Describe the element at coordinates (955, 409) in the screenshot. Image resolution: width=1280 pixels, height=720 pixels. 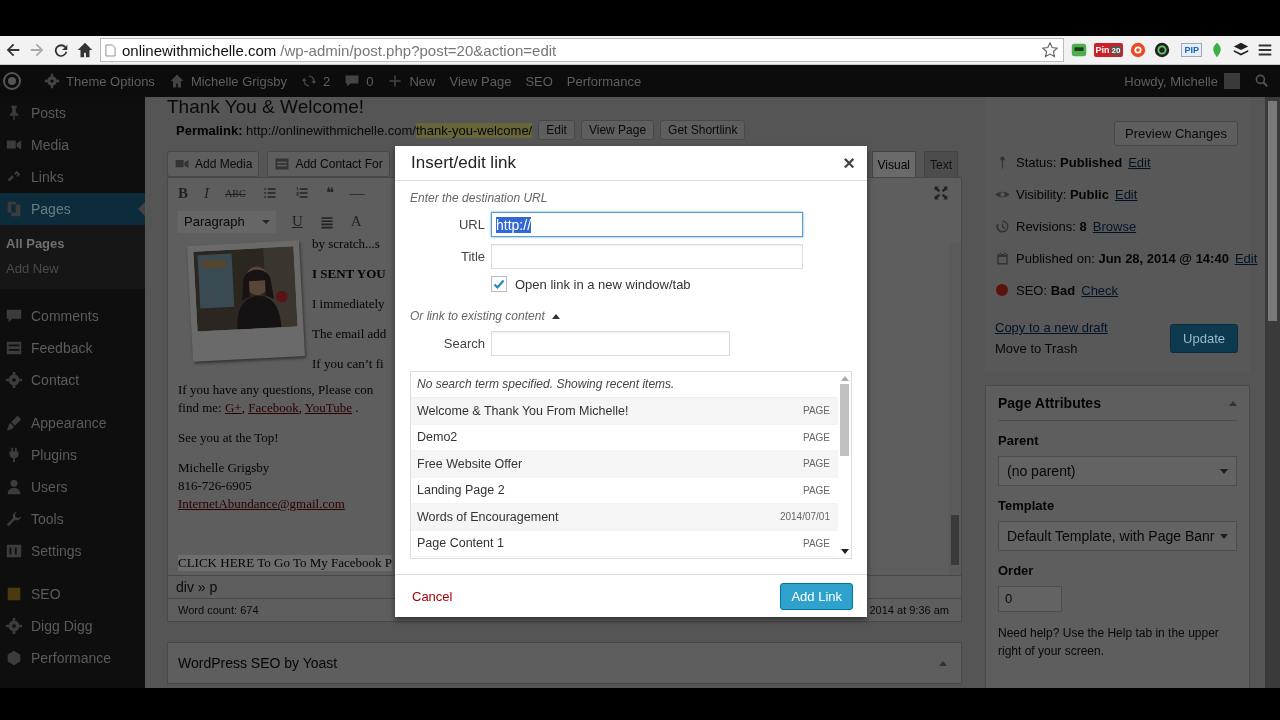
I see `editor-scrollbar` at that location.